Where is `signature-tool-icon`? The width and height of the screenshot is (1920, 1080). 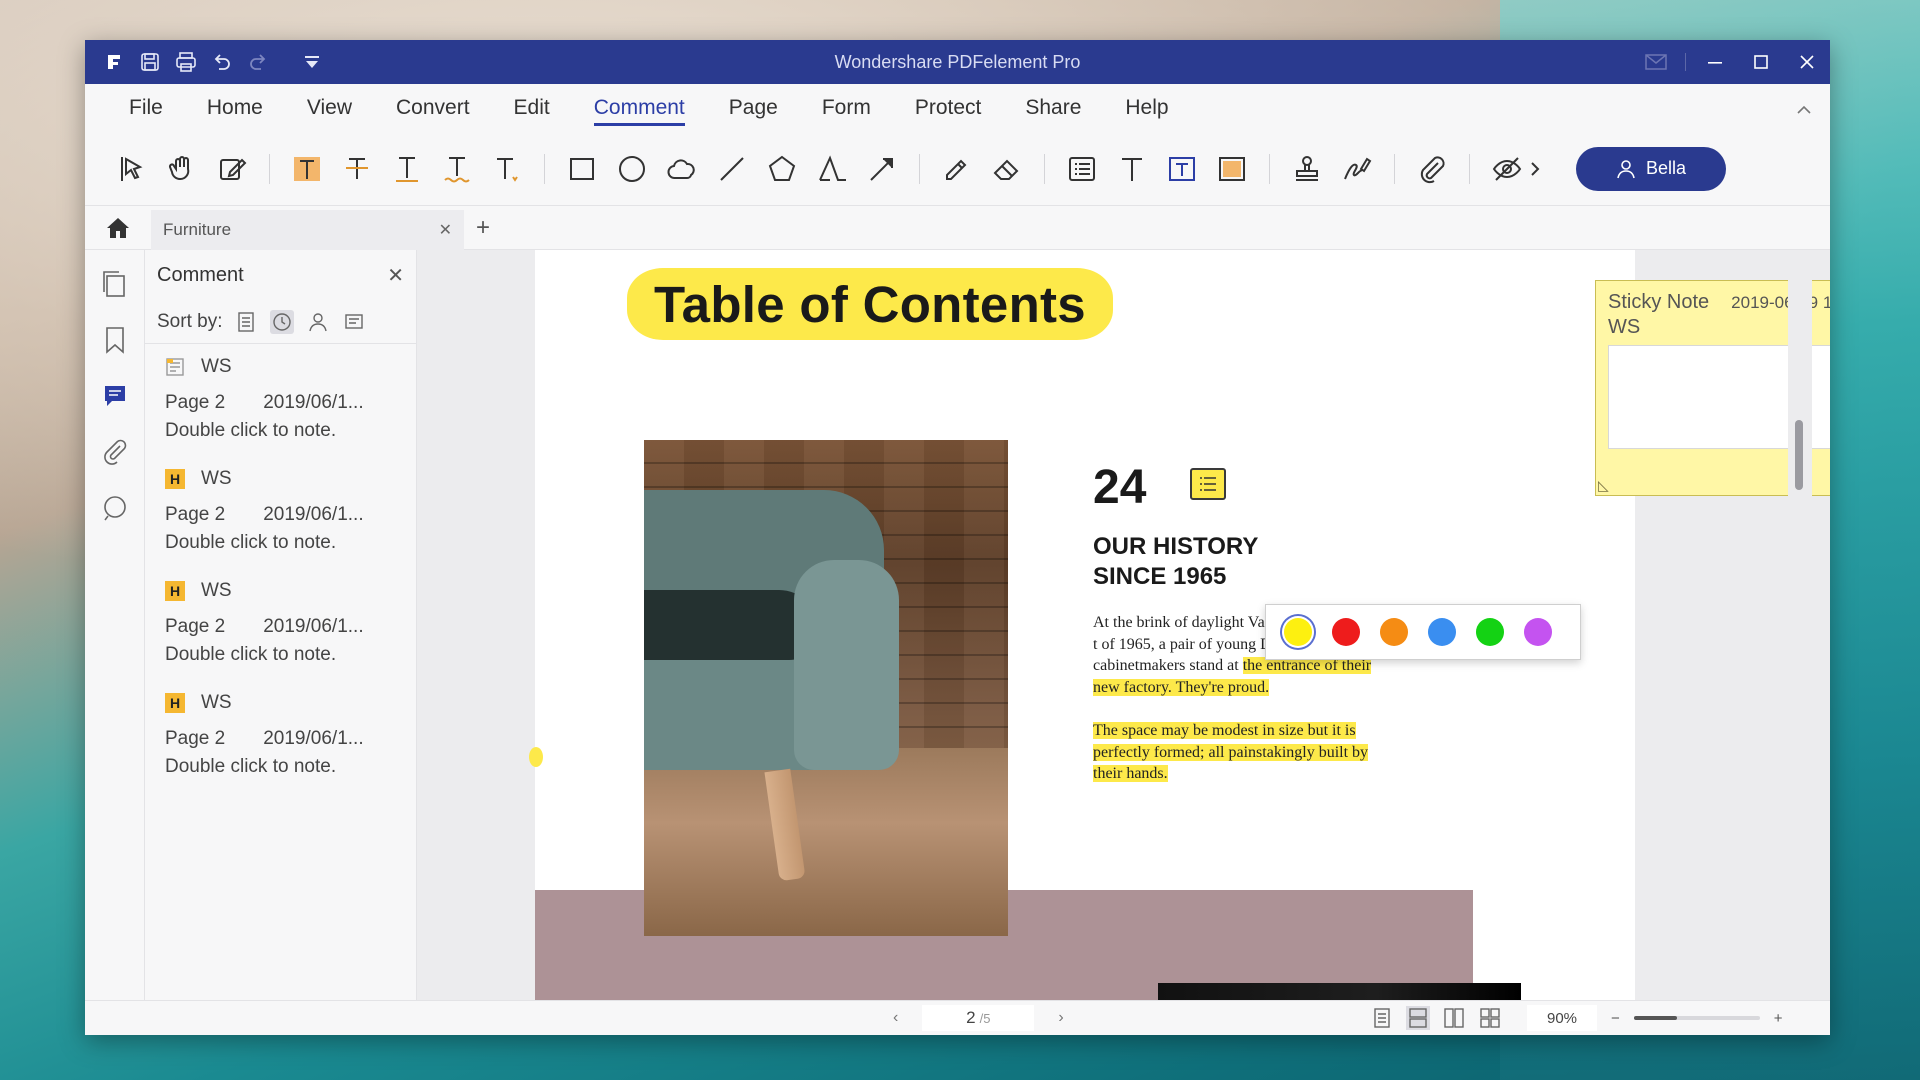
signature-tool-icon is located at coordinates (1357, 169).